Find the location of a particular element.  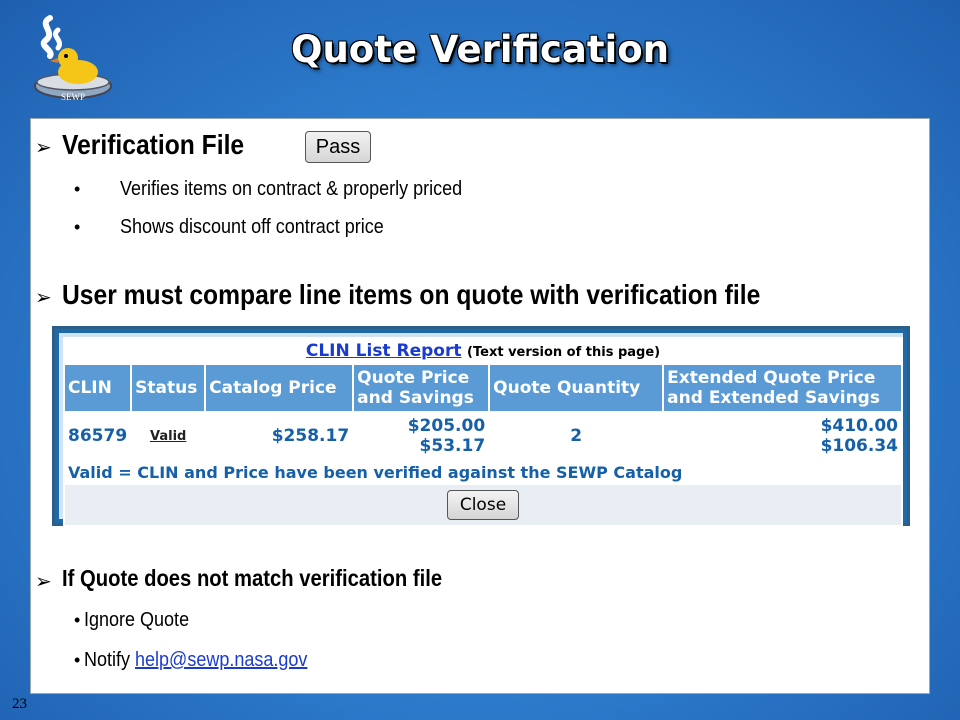

close-button: Close is located at coordinates (483, 505).